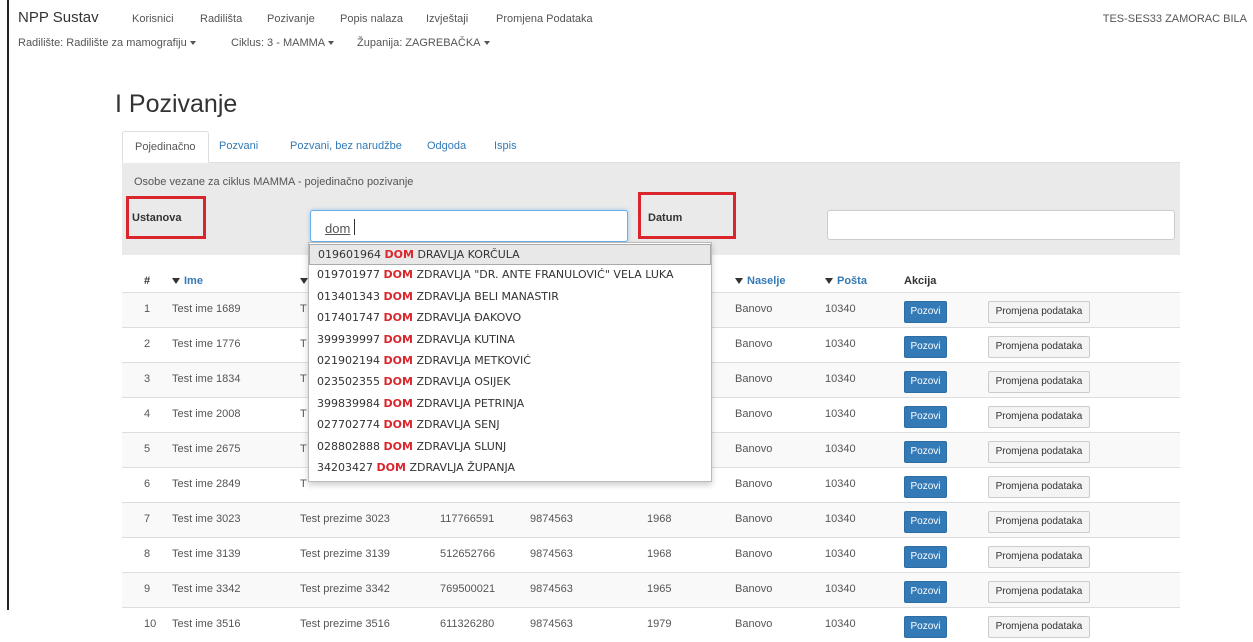 Image resolution: width=1253 pixels, height=642 pixels. What do you see at coordinates (447, 19) in the screenshot?
I see `nav-izvjestaji: Izvještaji` at bounding box center [447, 19].